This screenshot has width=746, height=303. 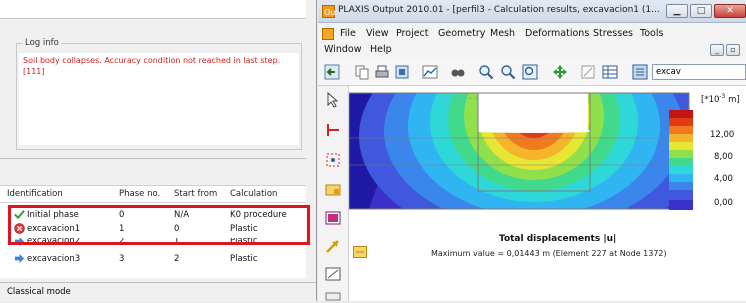 What do you see at coordinates (122, 259) in the screenshot?
I see `phase-number: 3` at bounding box center [122, 259].